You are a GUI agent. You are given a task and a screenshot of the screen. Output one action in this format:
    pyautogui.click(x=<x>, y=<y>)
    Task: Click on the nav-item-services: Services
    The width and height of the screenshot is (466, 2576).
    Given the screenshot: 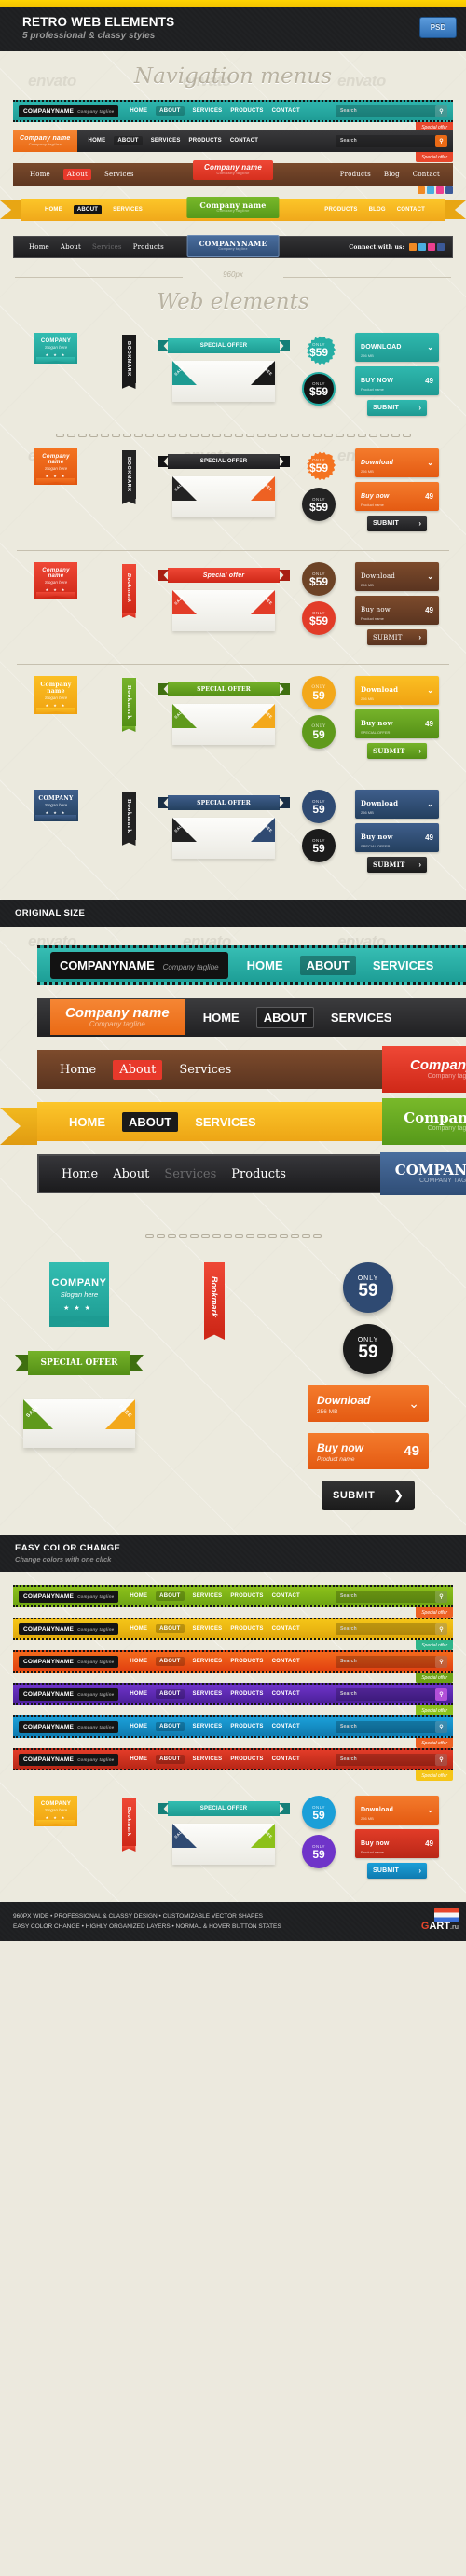 What is the action you would take?
    pyautogui.click(x=119, y=174)
    